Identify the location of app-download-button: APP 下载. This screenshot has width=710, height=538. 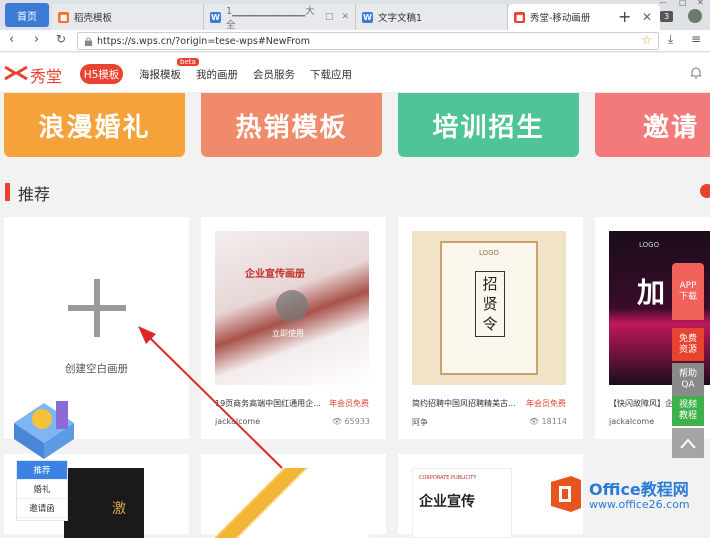
(688, 291).